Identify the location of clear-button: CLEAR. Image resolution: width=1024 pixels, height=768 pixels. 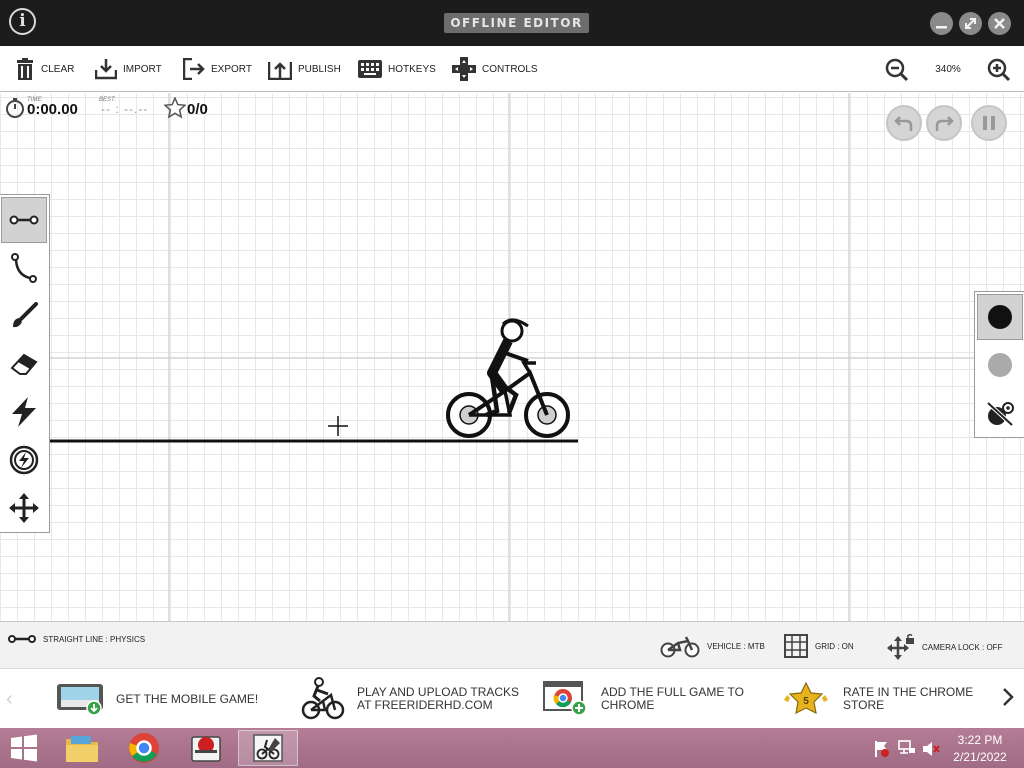
(44, 69).